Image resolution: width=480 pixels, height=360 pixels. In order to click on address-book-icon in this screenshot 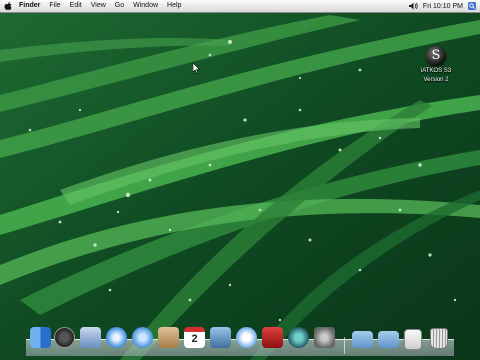, I will do `click(168, 337)`.